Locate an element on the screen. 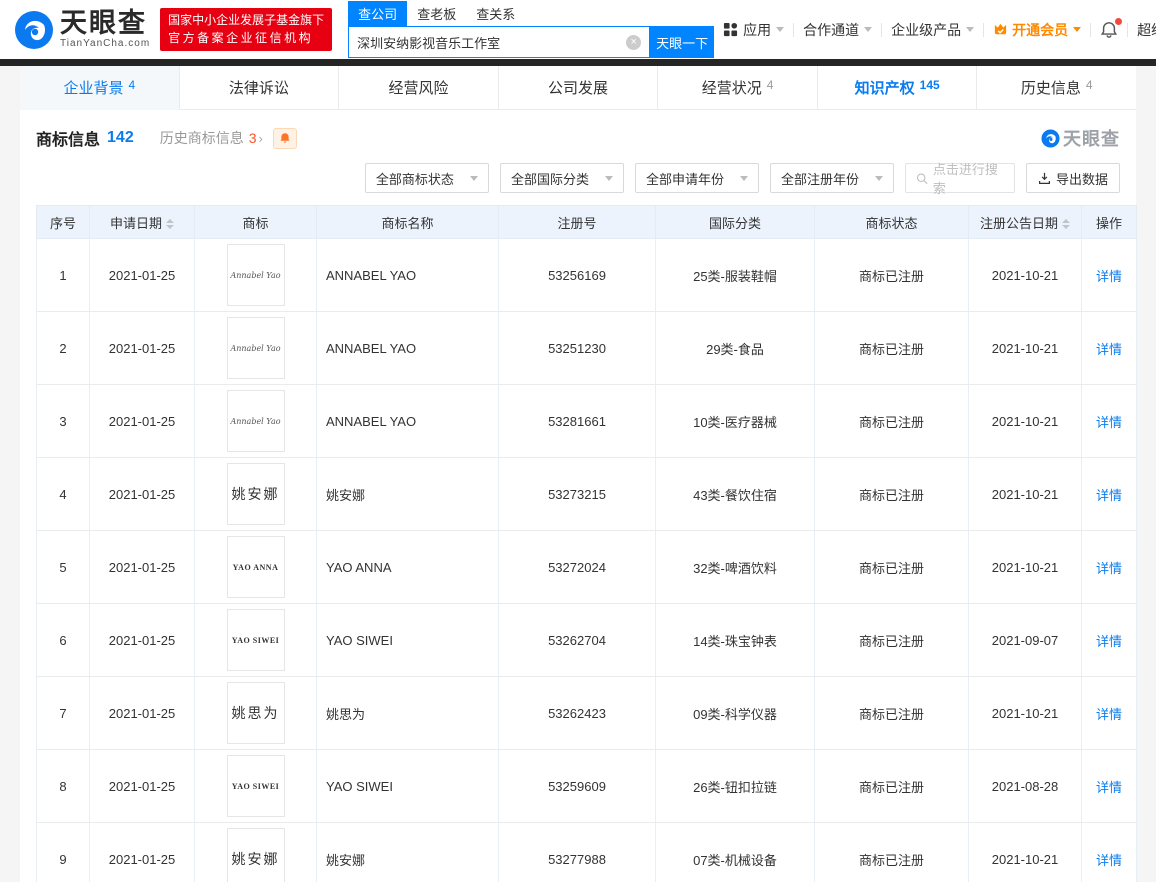  search-block: 查公司 查老板 查关系 深圳安纳影视音乐工作室 × 天眼一下 is located at coordinates (531, 29).